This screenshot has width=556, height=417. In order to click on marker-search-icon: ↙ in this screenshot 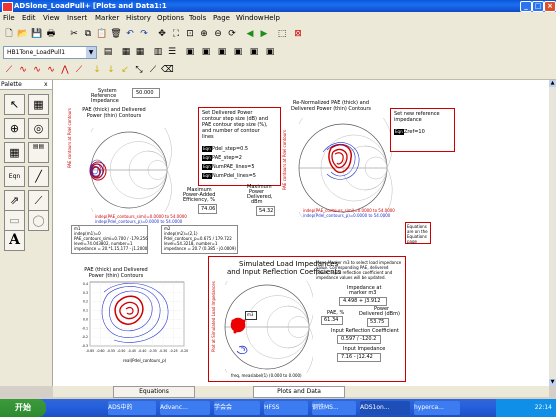, I will do `click(125, 70)`.